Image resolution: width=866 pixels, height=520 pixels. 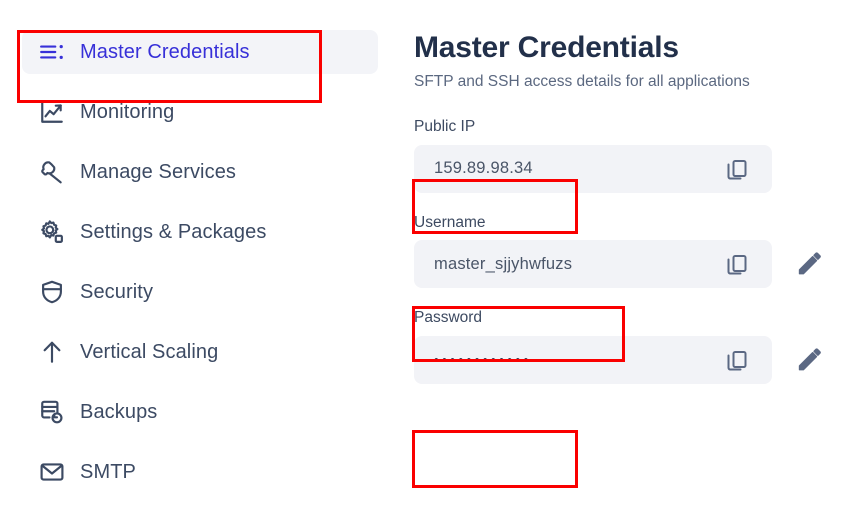 I want to click on sidebar-item-label: Master Credentials, so click(x=165, y=51).